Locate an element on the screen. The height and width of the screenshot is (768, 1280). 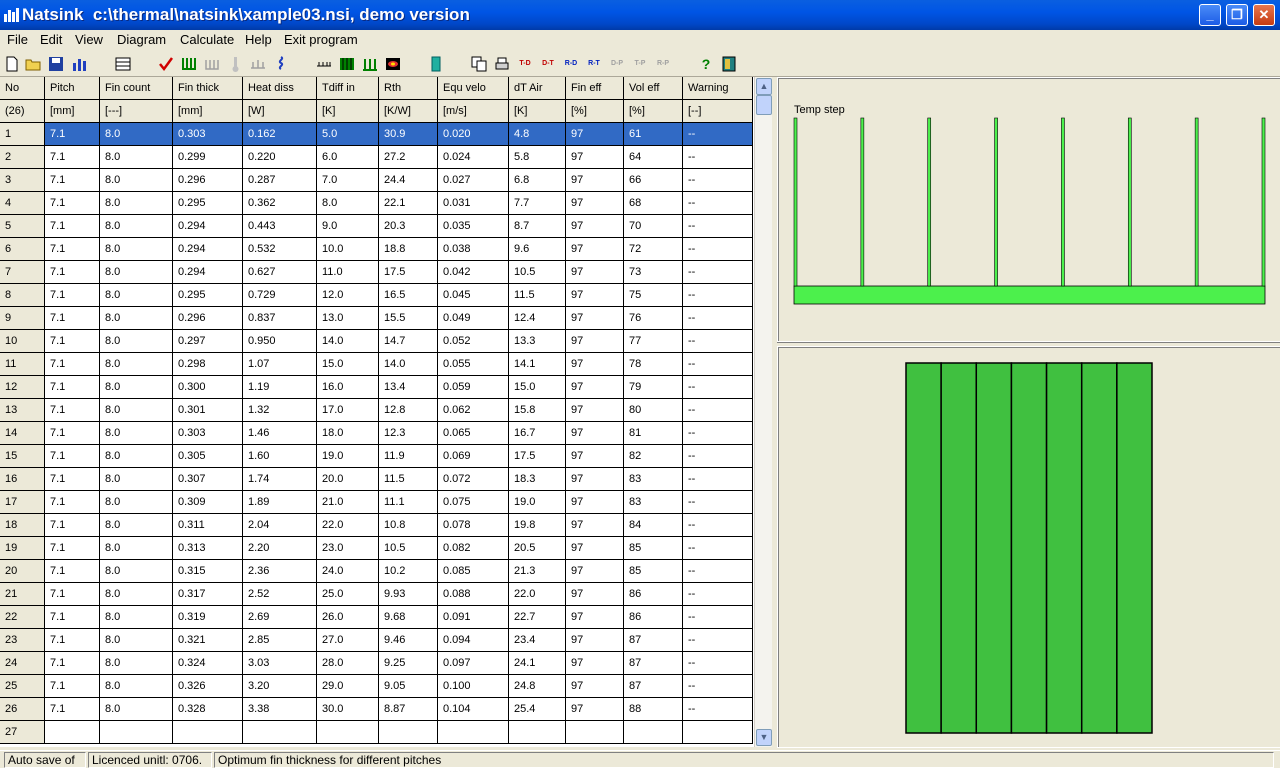
table-row-15-cell-0: 15 is located at coordinates (22, 456).